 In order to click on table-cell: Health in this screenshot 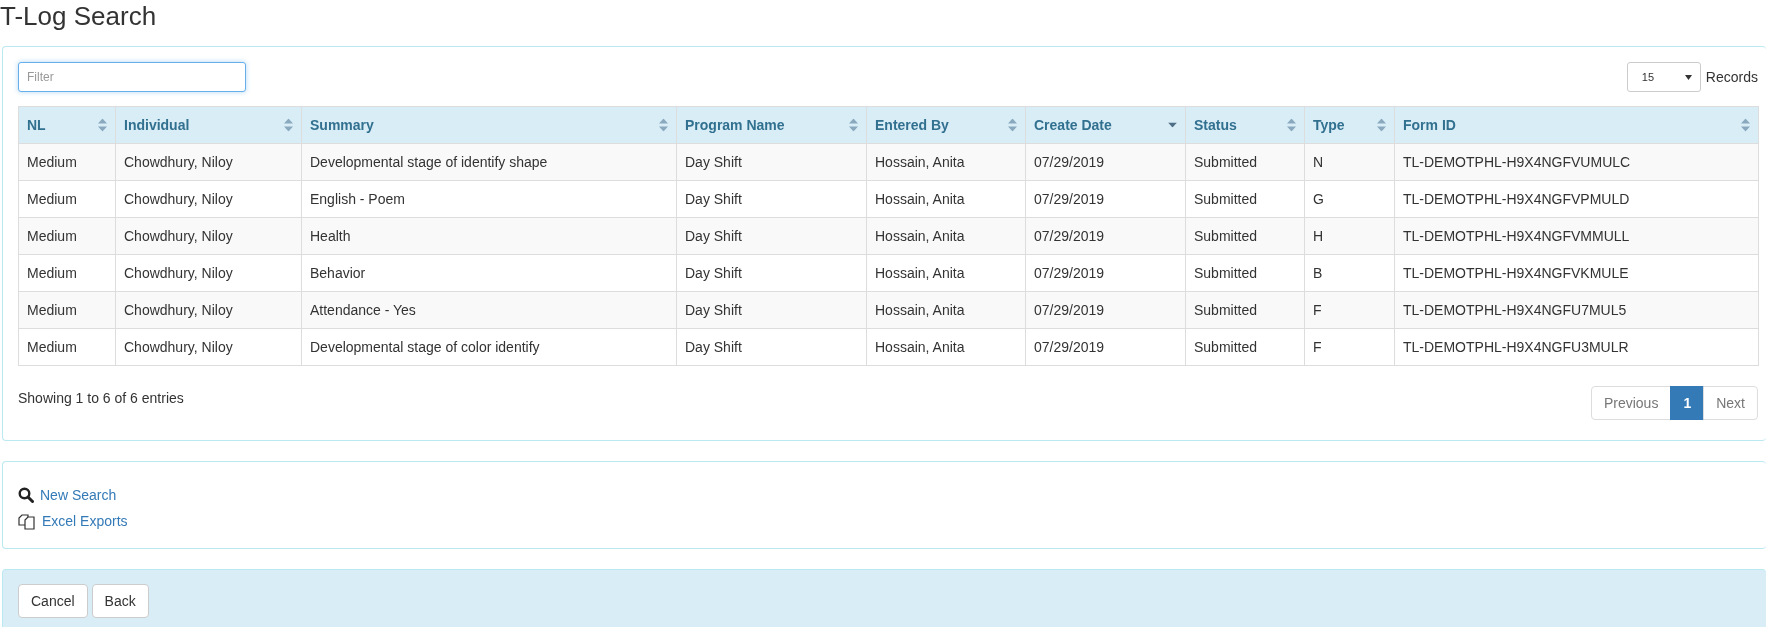, I will do `click(489, 236)`.